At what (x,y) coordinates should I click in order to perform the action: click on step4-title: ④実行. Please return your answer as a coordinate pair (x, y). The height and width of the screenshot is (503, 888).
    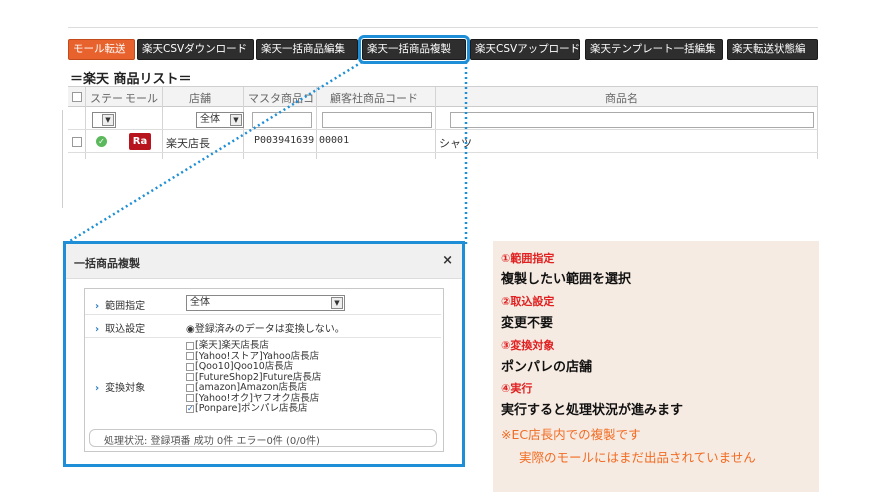
    Looking at the image, I should click on (517, 388).